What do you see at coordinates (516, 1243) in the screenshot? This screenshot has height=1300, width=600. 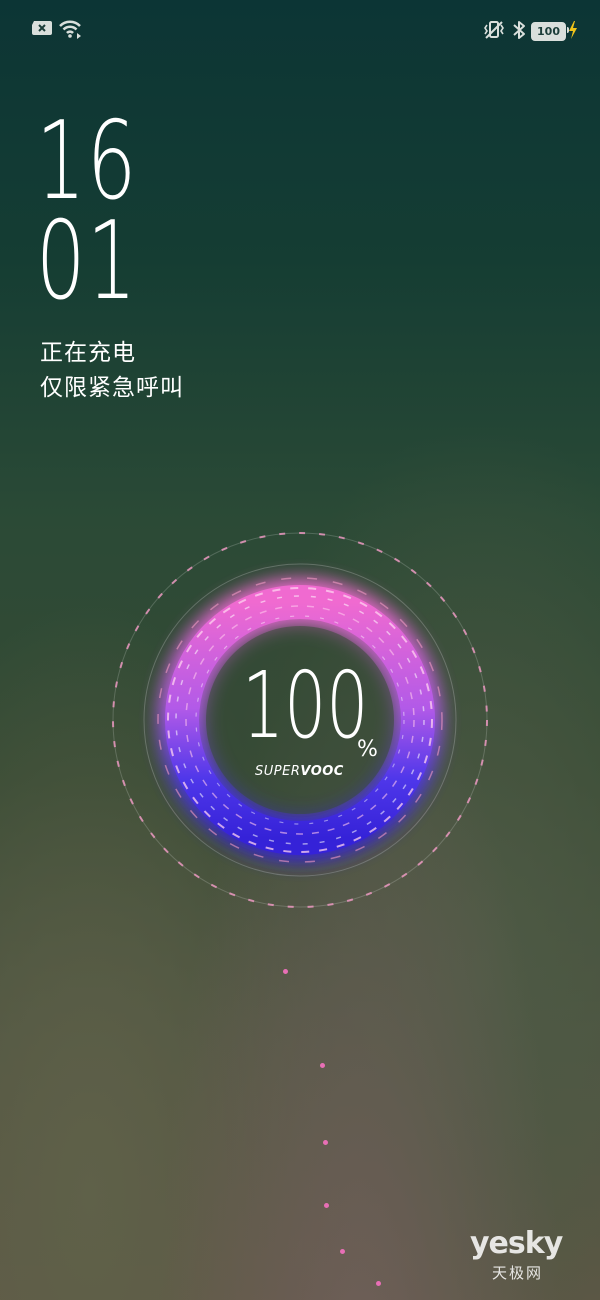 I see `watermark-logo-text: yesky` at bounding box center [516, 1243].